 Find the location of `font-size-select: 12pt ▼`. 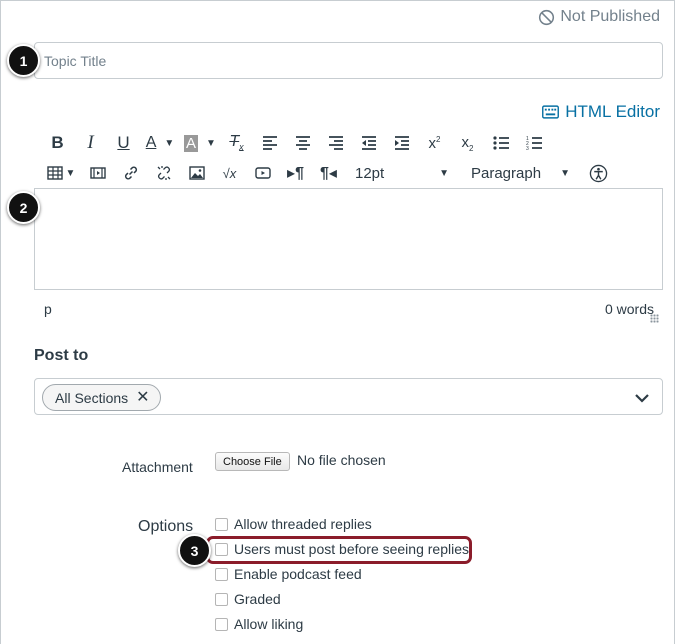

font-size-select: 12pt ▼ is located at coordinates (400, 173).